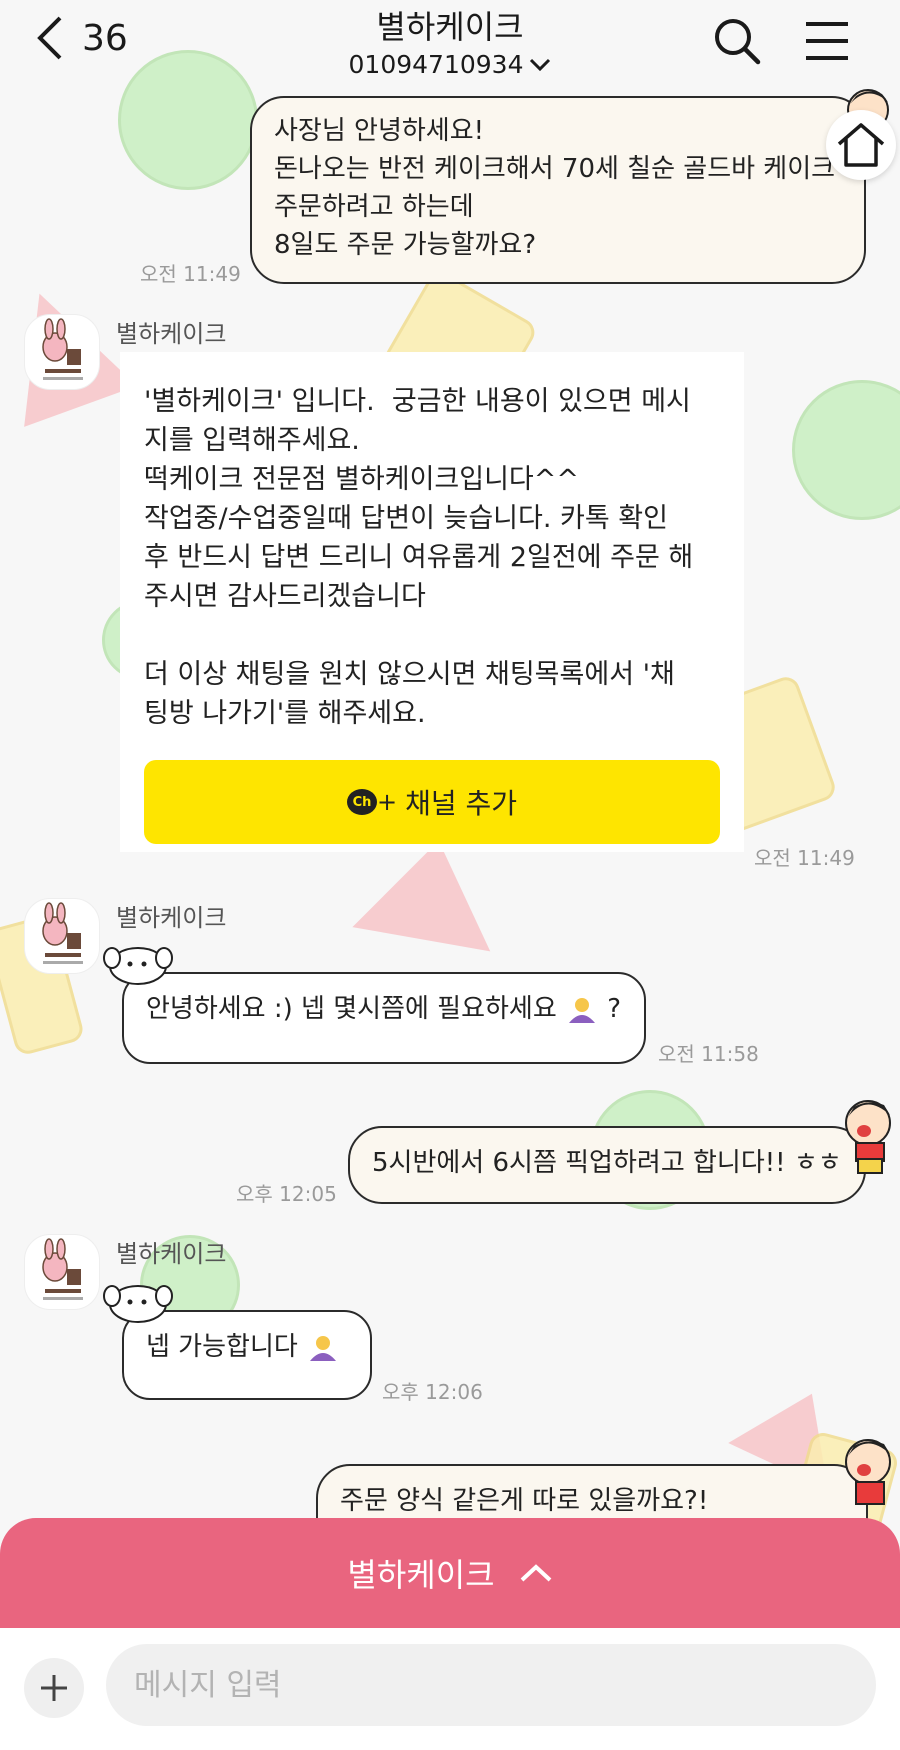 The width and height of the screenshot is (900, 1750). I want to click on message-time: 오전 11:58, so click(708, 1054).